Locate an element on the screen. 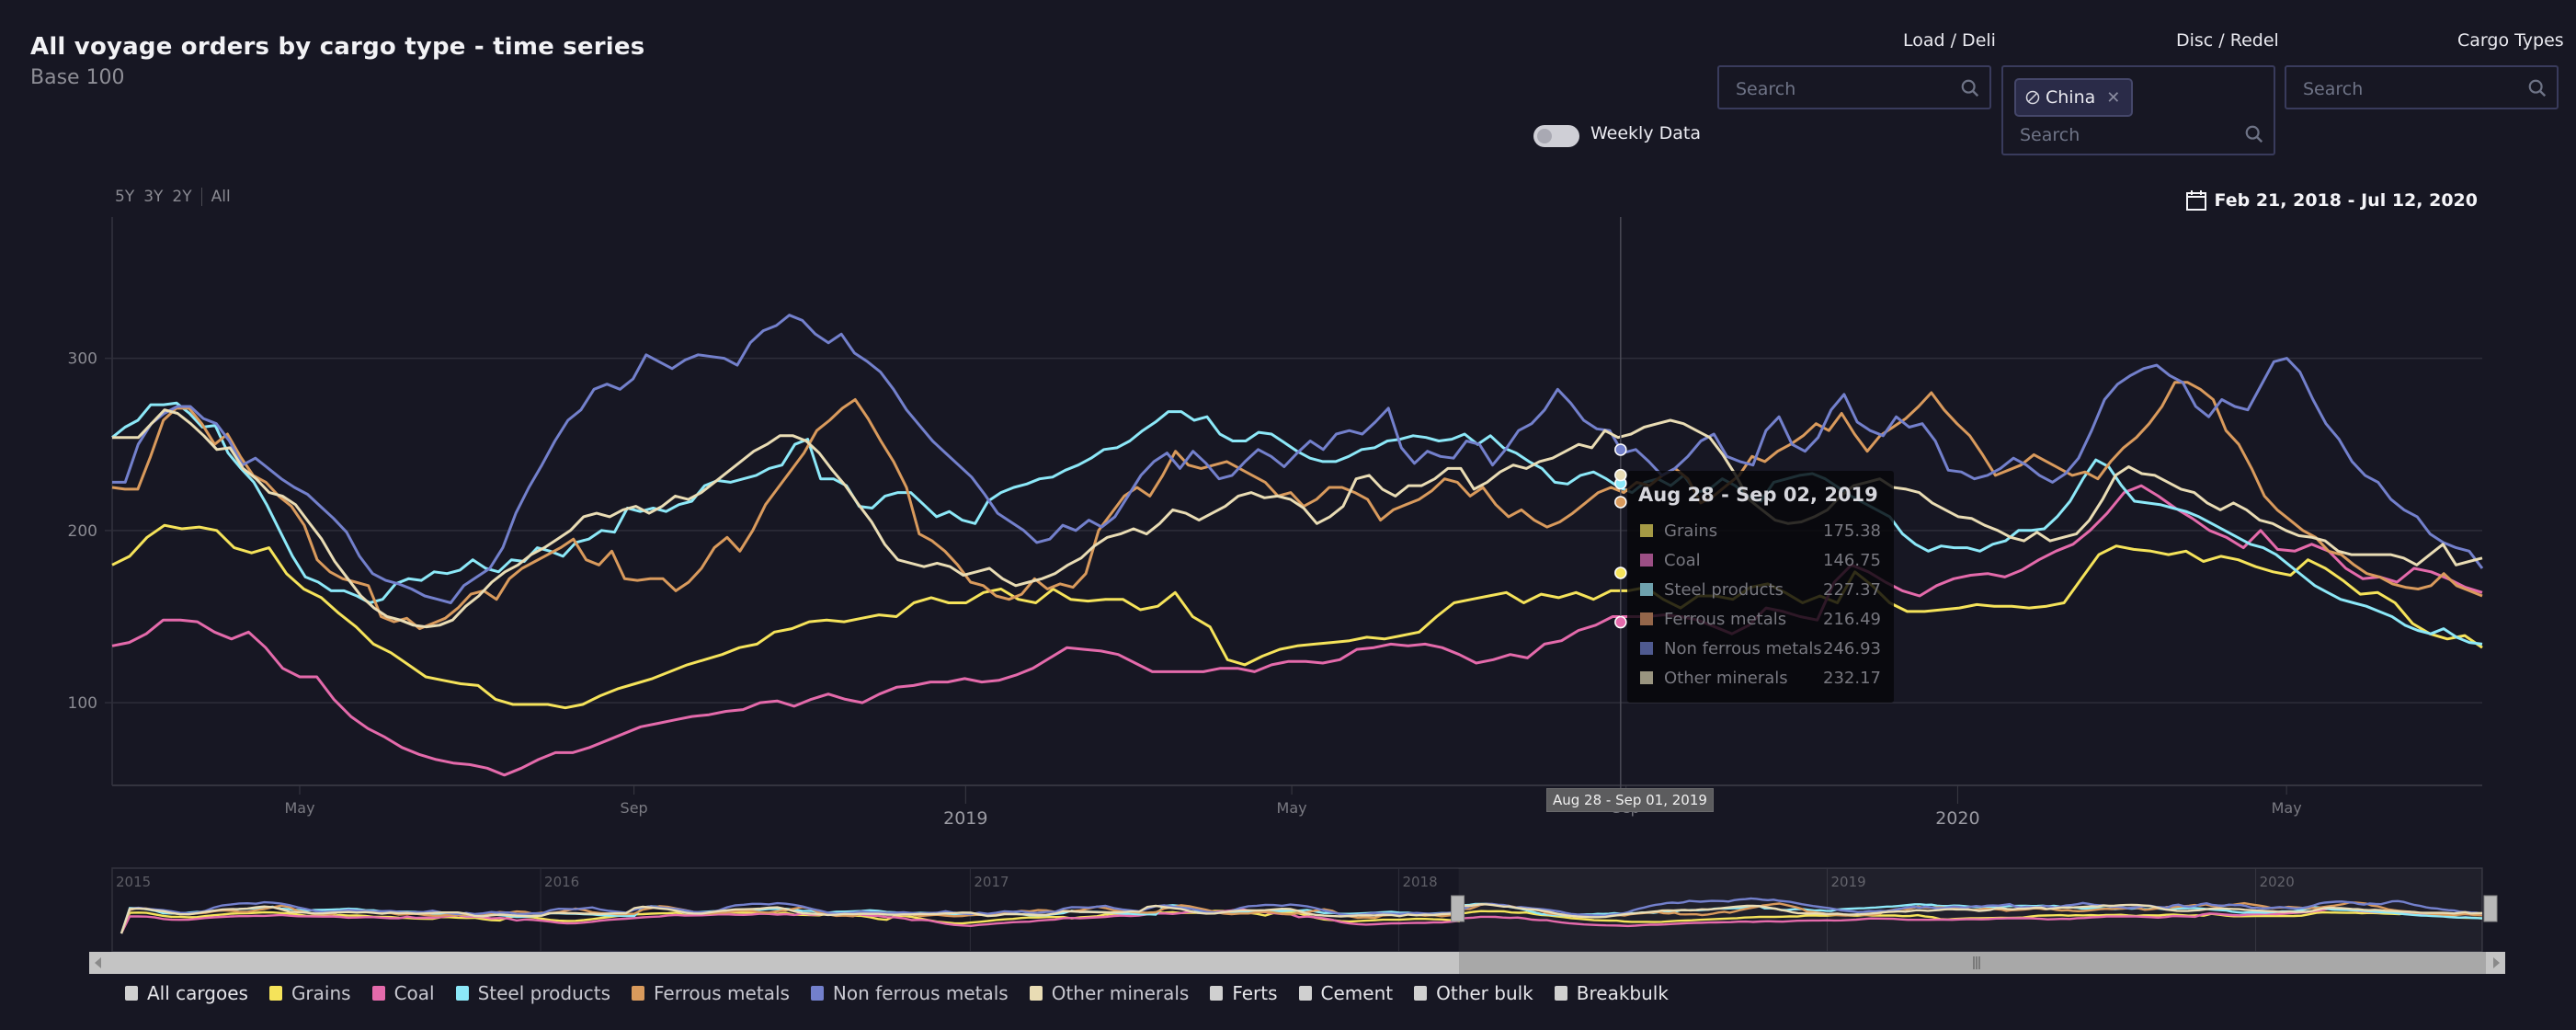 Image resolution: width=2576 pixels, height=1030 pixels. legend-label: Other bulk is located at coordinates (1484, 993).